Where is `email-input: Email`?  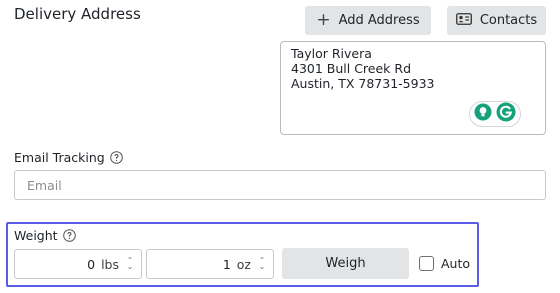 email-input: Email is located at coordinates (280, 185).